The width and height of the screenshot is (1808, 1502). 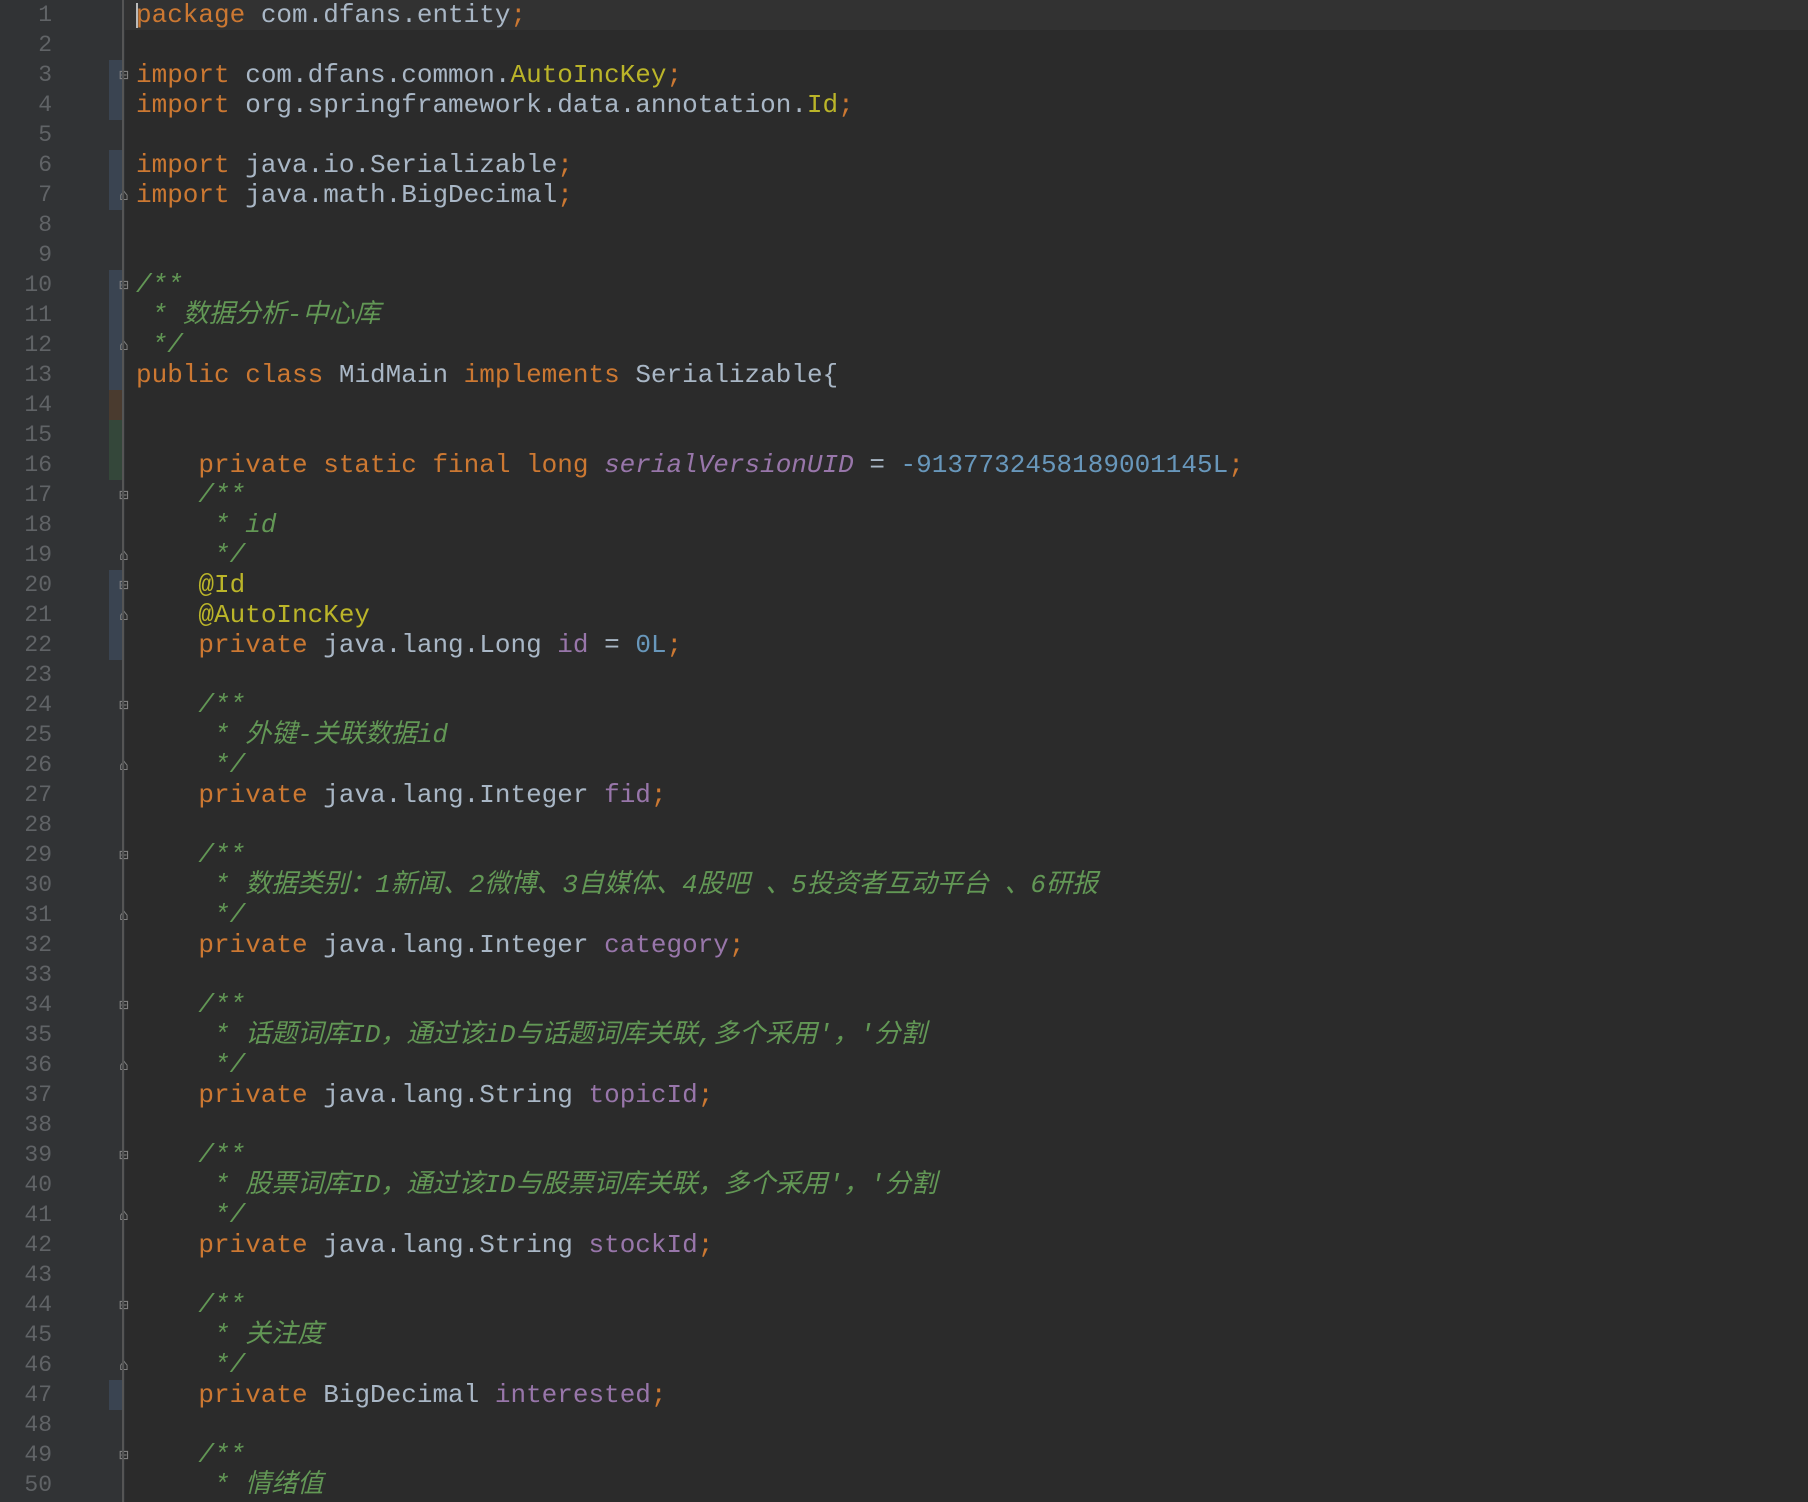 I want to click on code-line: * 股票词库ID，通过该ID与股票词库关联，多个采用'，'分割, so click(x=536, y=1185).